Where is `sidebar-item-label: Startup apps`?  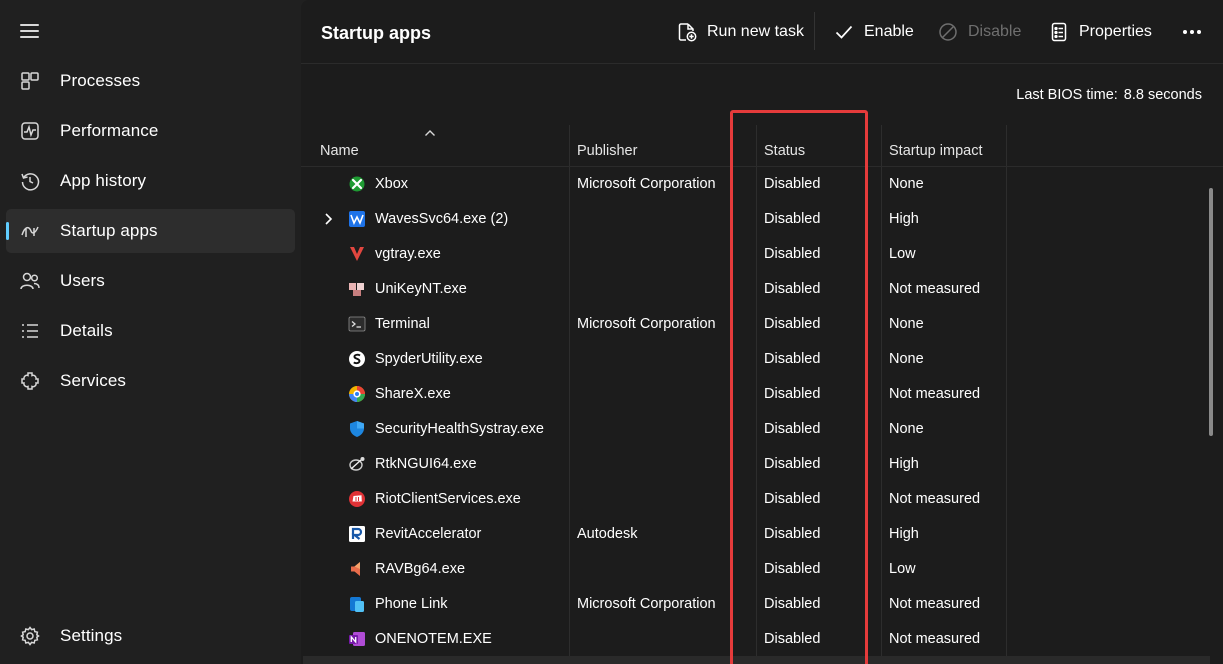 sidebar-item-label: Startup apps is located at coordinates (109, 230).